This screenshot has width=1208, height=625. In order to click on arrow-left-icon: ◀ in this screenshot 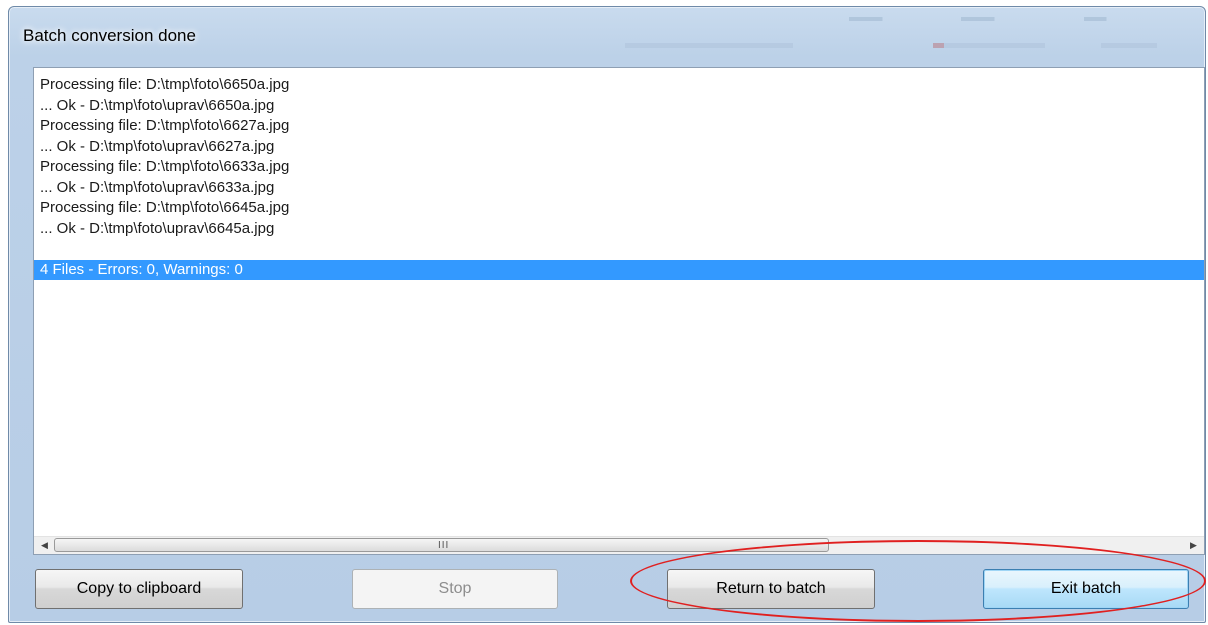, I will do `click(44, 545)`.